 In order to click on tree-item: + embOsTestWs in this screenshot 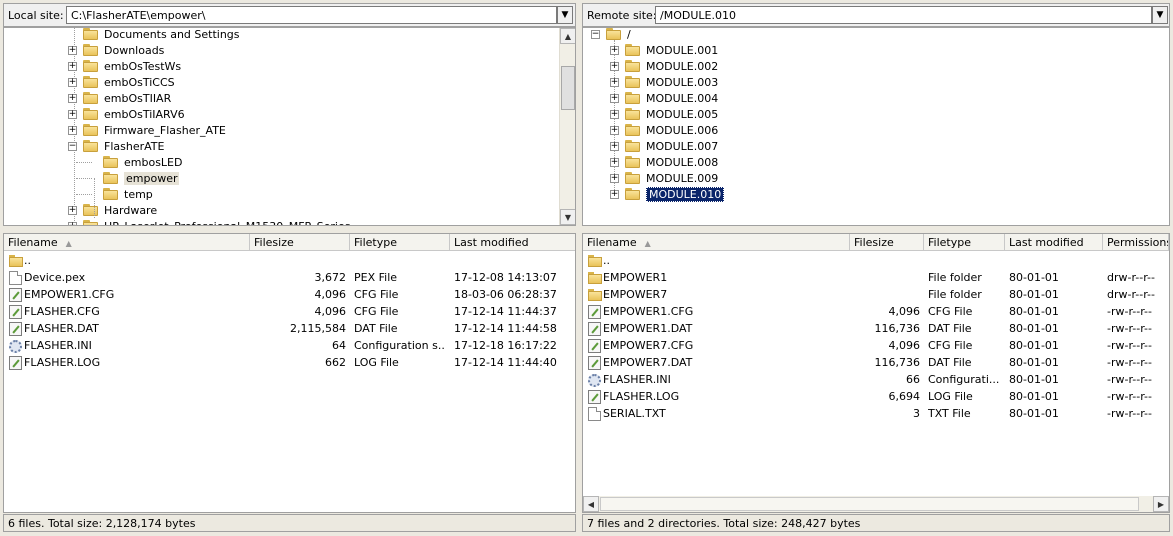, I will do `click(124, 66)`.